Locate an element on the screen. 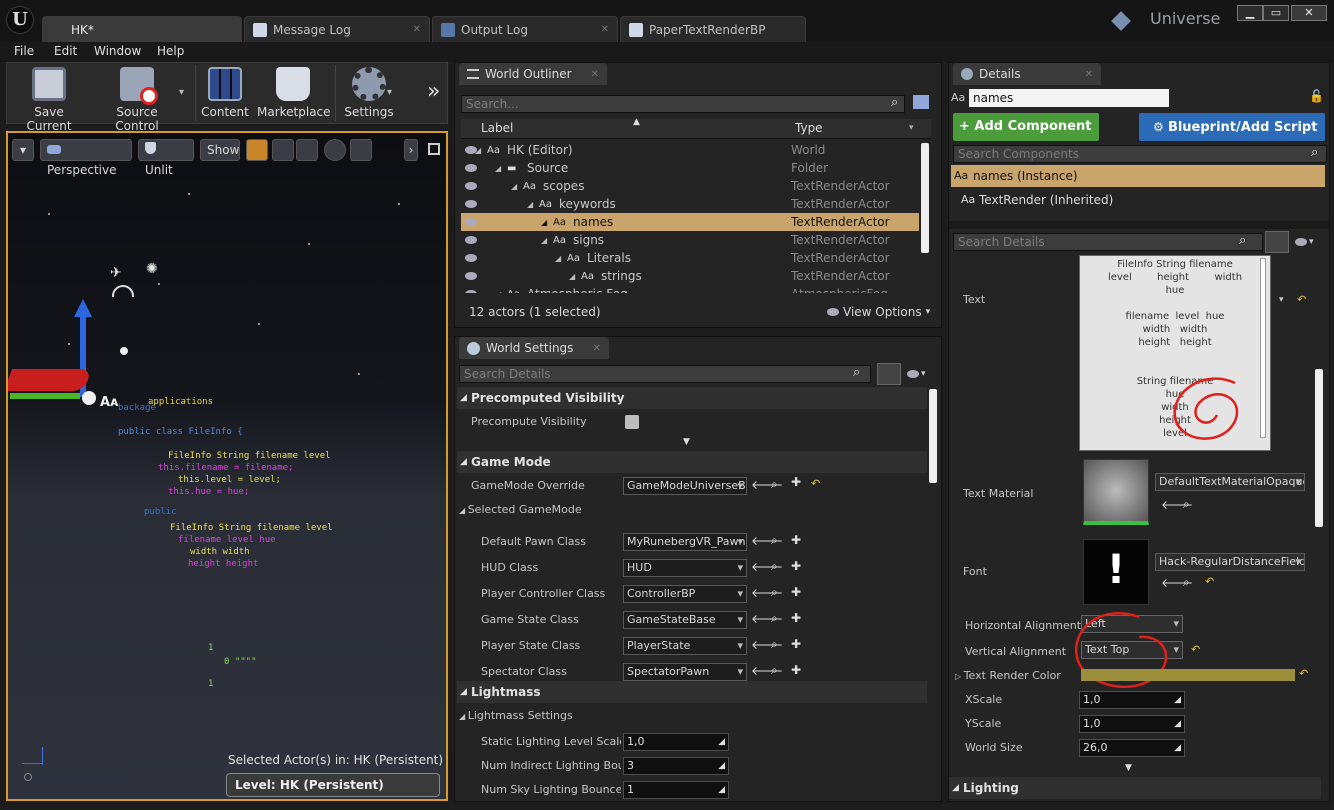 The width and height of the screenshot is (1334, 810). expand-viewport-toolbar-icon: › is located at coordinates (411, 150).